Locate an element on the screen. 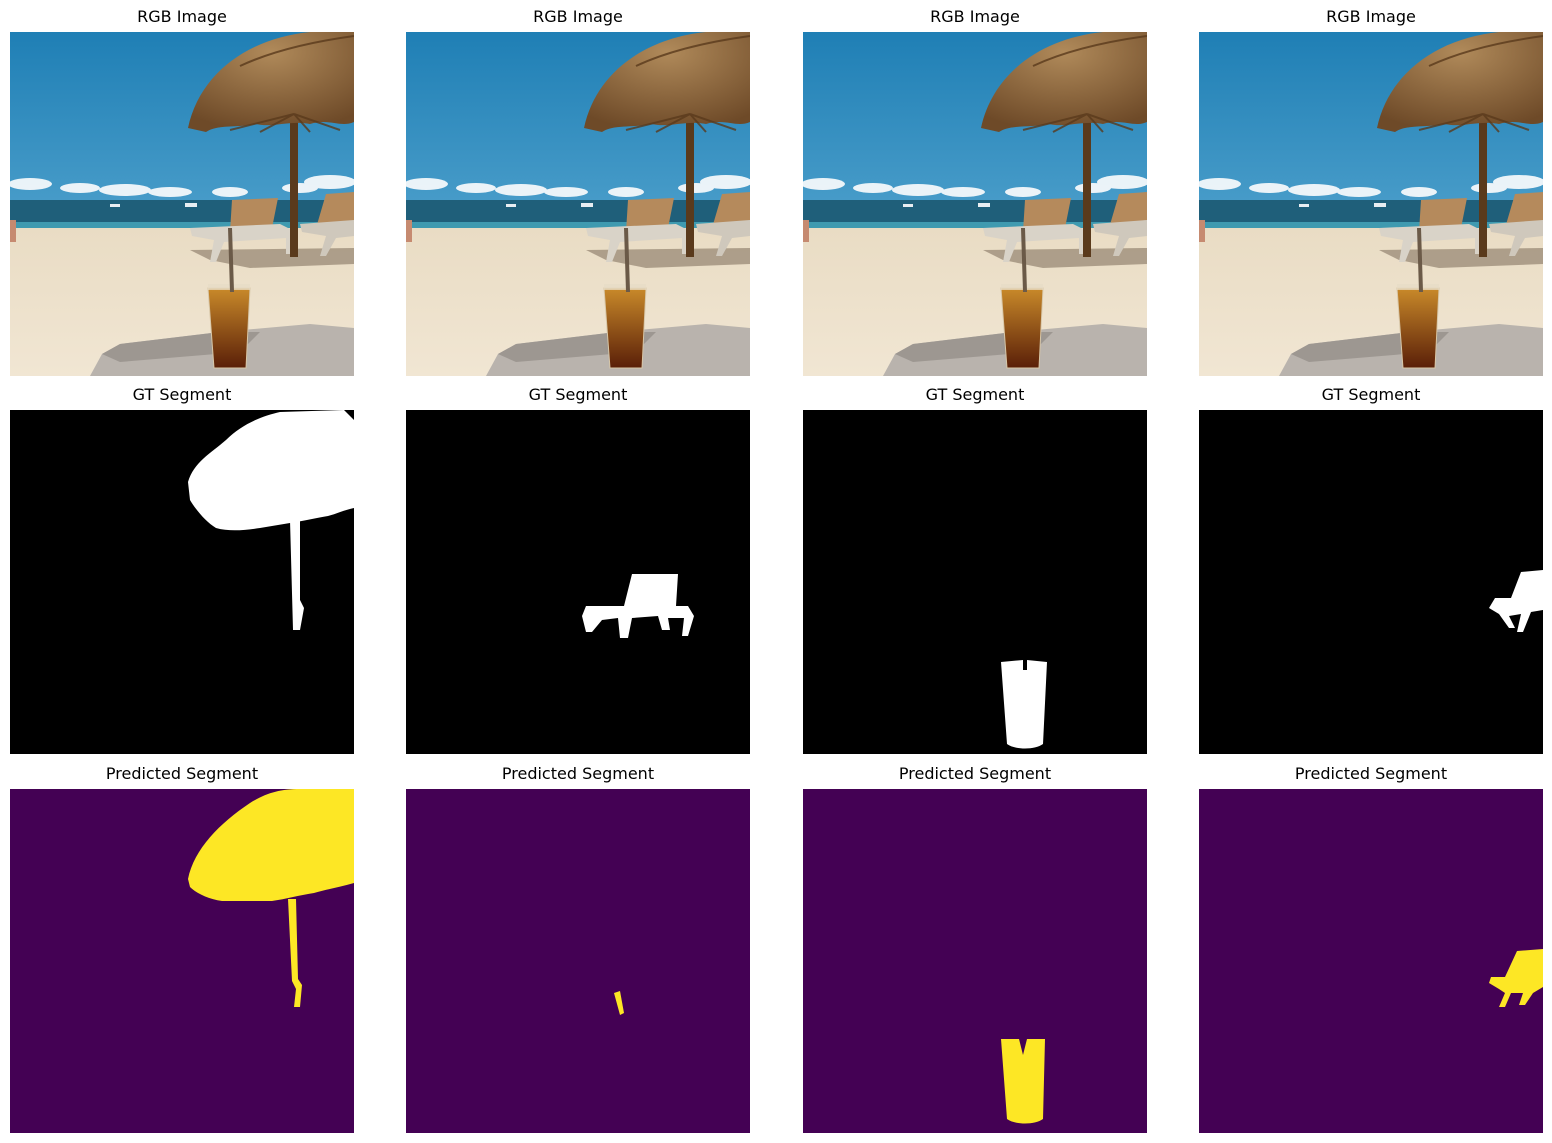 The width and height of the screenshot is (1552, 1143). pred-mask-chair-right is located at coordinates (1371, 961).